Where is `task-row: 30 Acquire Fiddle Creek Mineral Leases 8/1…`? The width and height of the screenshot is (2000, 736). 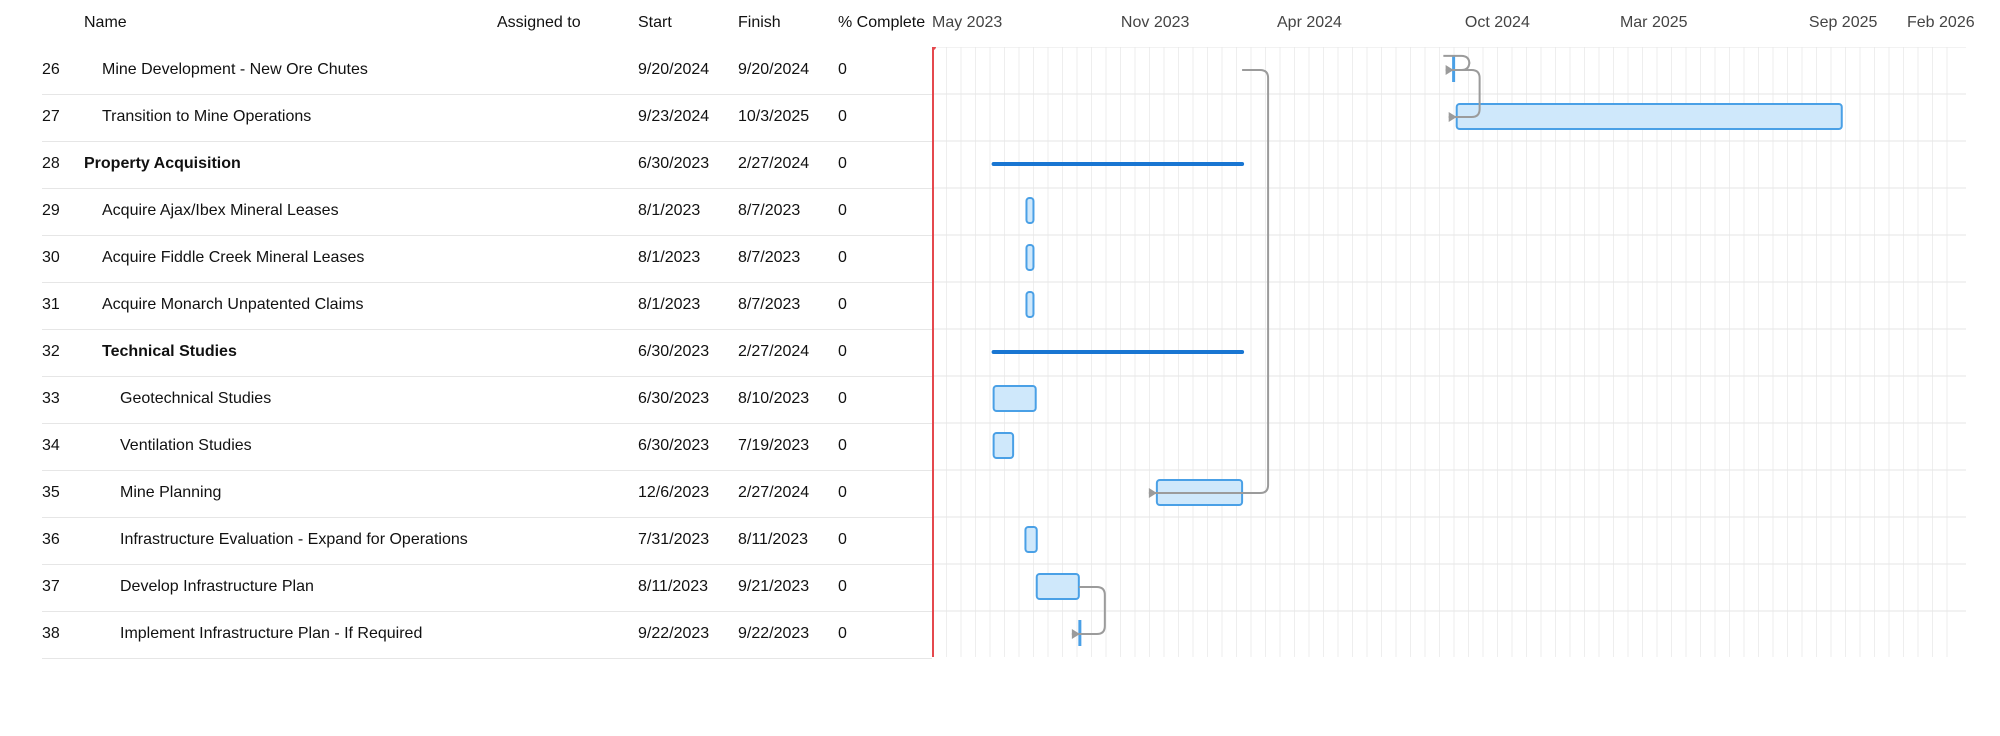 task-row: 30 Acquire Fiddle Creek Mineral Leases 8/1… is located at coordinates (487, 259).